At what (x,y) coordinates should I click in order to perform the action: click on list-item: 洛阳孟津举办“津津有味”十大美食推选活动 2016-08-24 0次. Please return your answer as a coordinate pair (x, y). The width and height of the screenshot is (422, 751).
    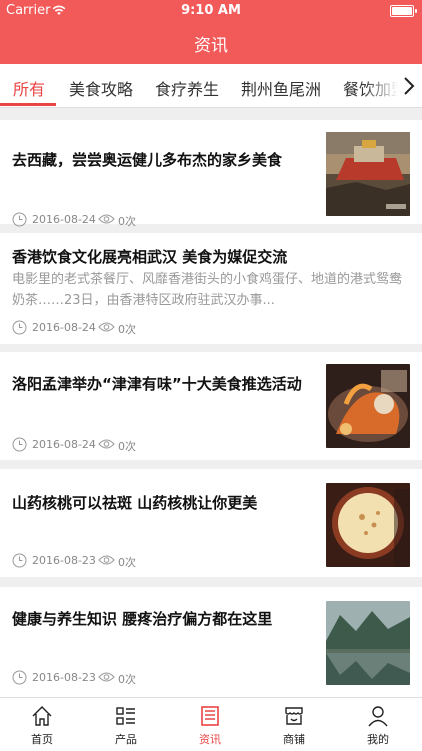
    Looking at the image, I should click on (211, 406).